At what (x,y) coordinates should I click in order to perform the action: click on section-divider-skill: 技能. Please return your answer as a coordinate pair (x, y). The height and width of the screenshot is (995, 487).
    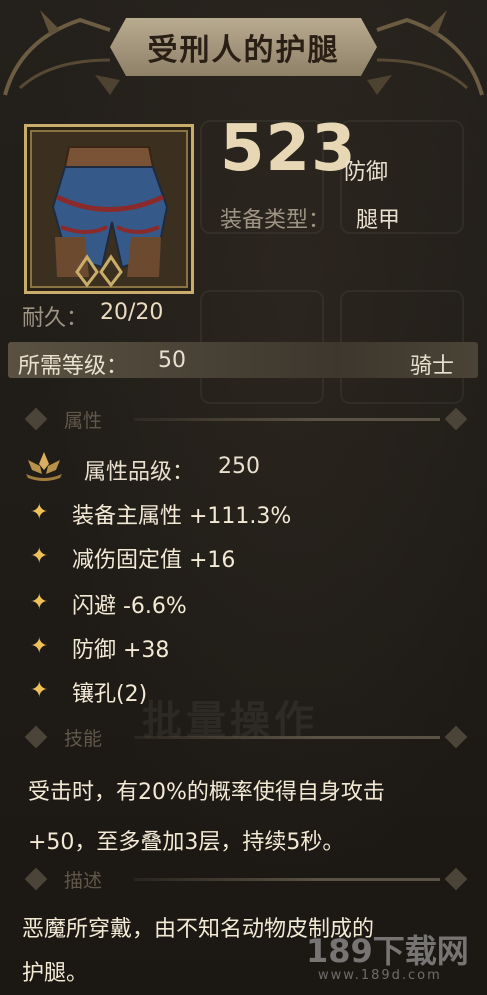
    Looking at the image, I should click on (245, 739).